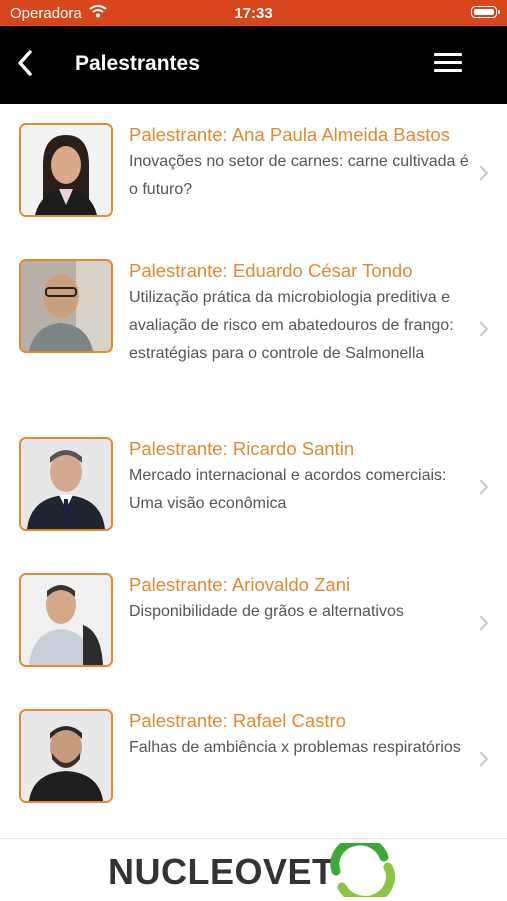 The width and height of the screenshot is (507, 901). Describe the element at coordinates (221, 871) in the screenshot. I see `nucleovet-logo-text: NUCLEOVET` at that location.